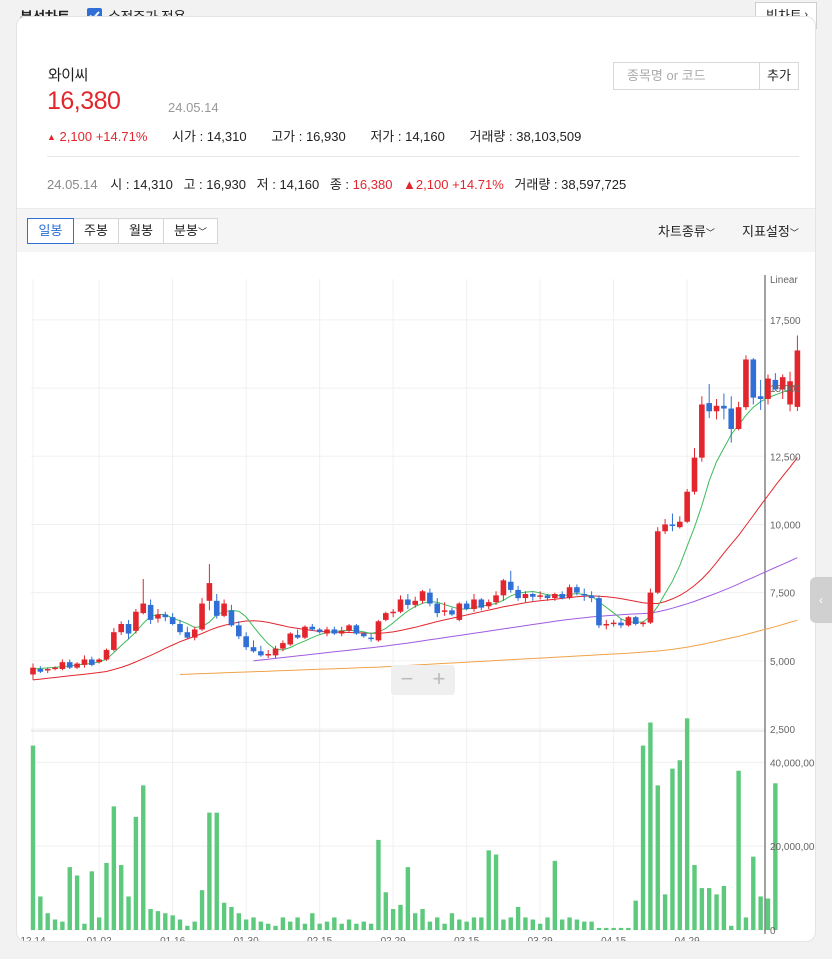  What do you see at coordinates (226, 184) in the screenshot?
I see `daily-high-value: 16,930` at bounding box center [226, 184].